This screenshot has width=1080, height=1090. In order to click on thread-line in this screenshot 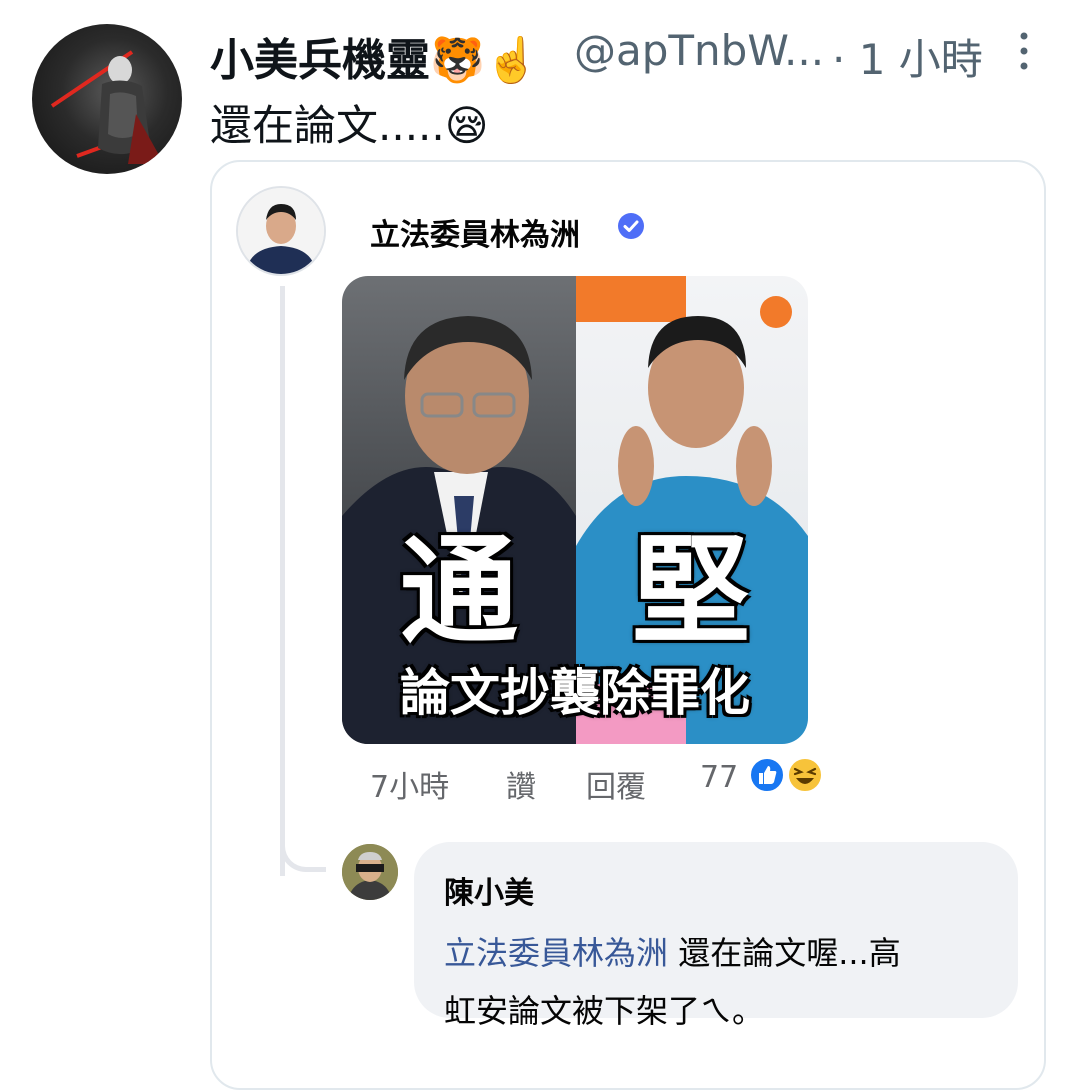, I will do `click(282, 581)`.